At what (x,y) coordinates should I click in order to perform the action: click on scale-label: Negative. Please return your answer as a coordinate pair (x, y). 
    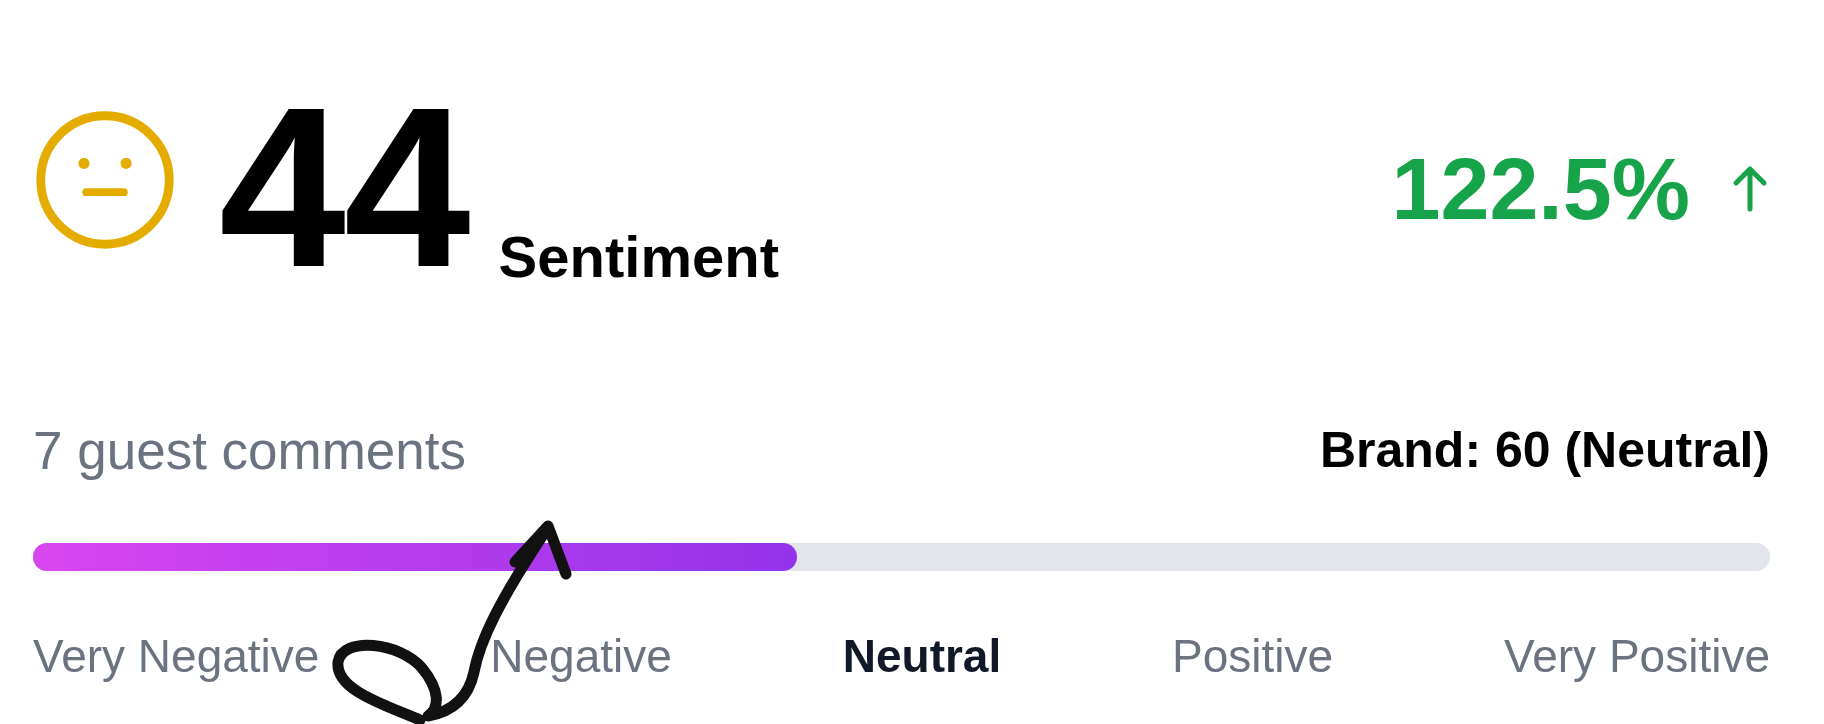
    Looking at the image, I should click on (581, 655).